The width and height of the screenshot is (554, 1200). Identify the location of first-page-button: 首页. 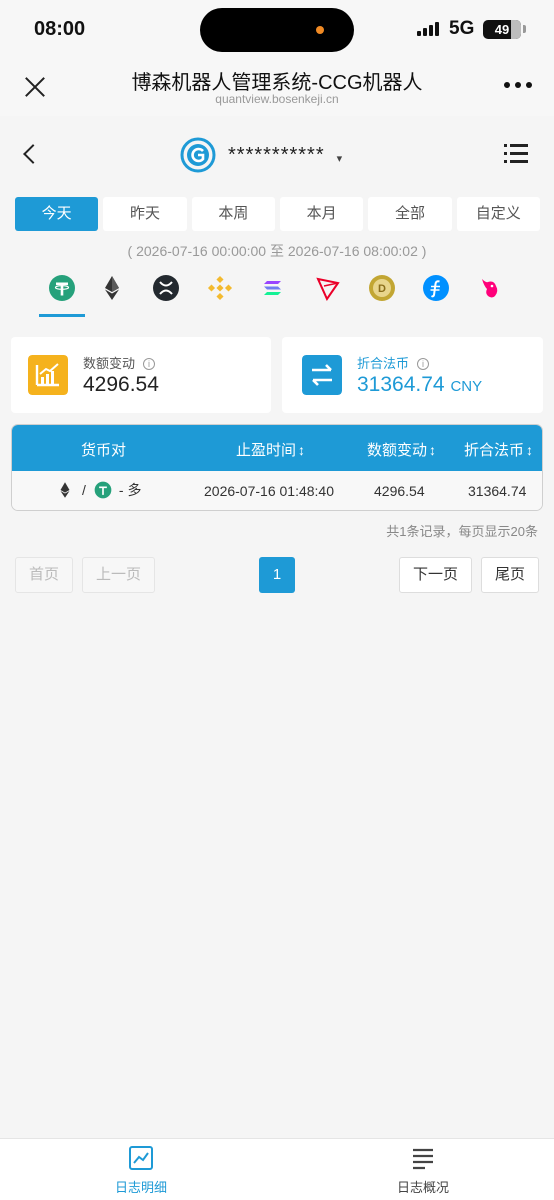
(44, 575).